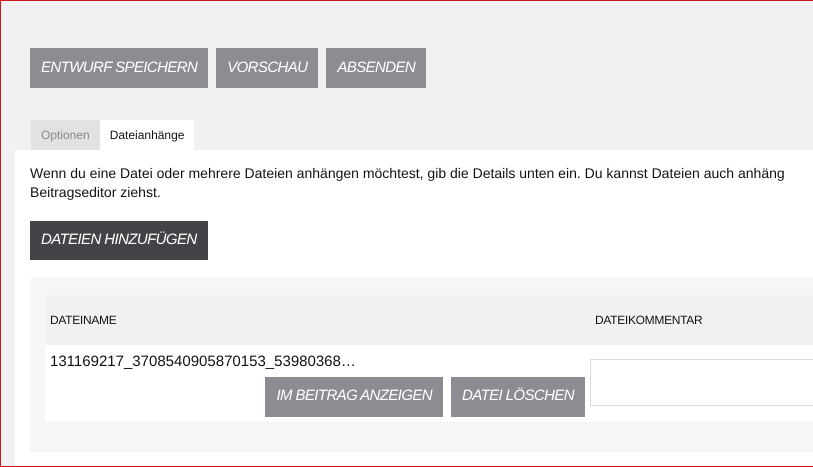 The width and height of the screenshot is (813, 467). Describe the element at coordinates (701, 382) in the screenshot. I see `comment-field` at that location.